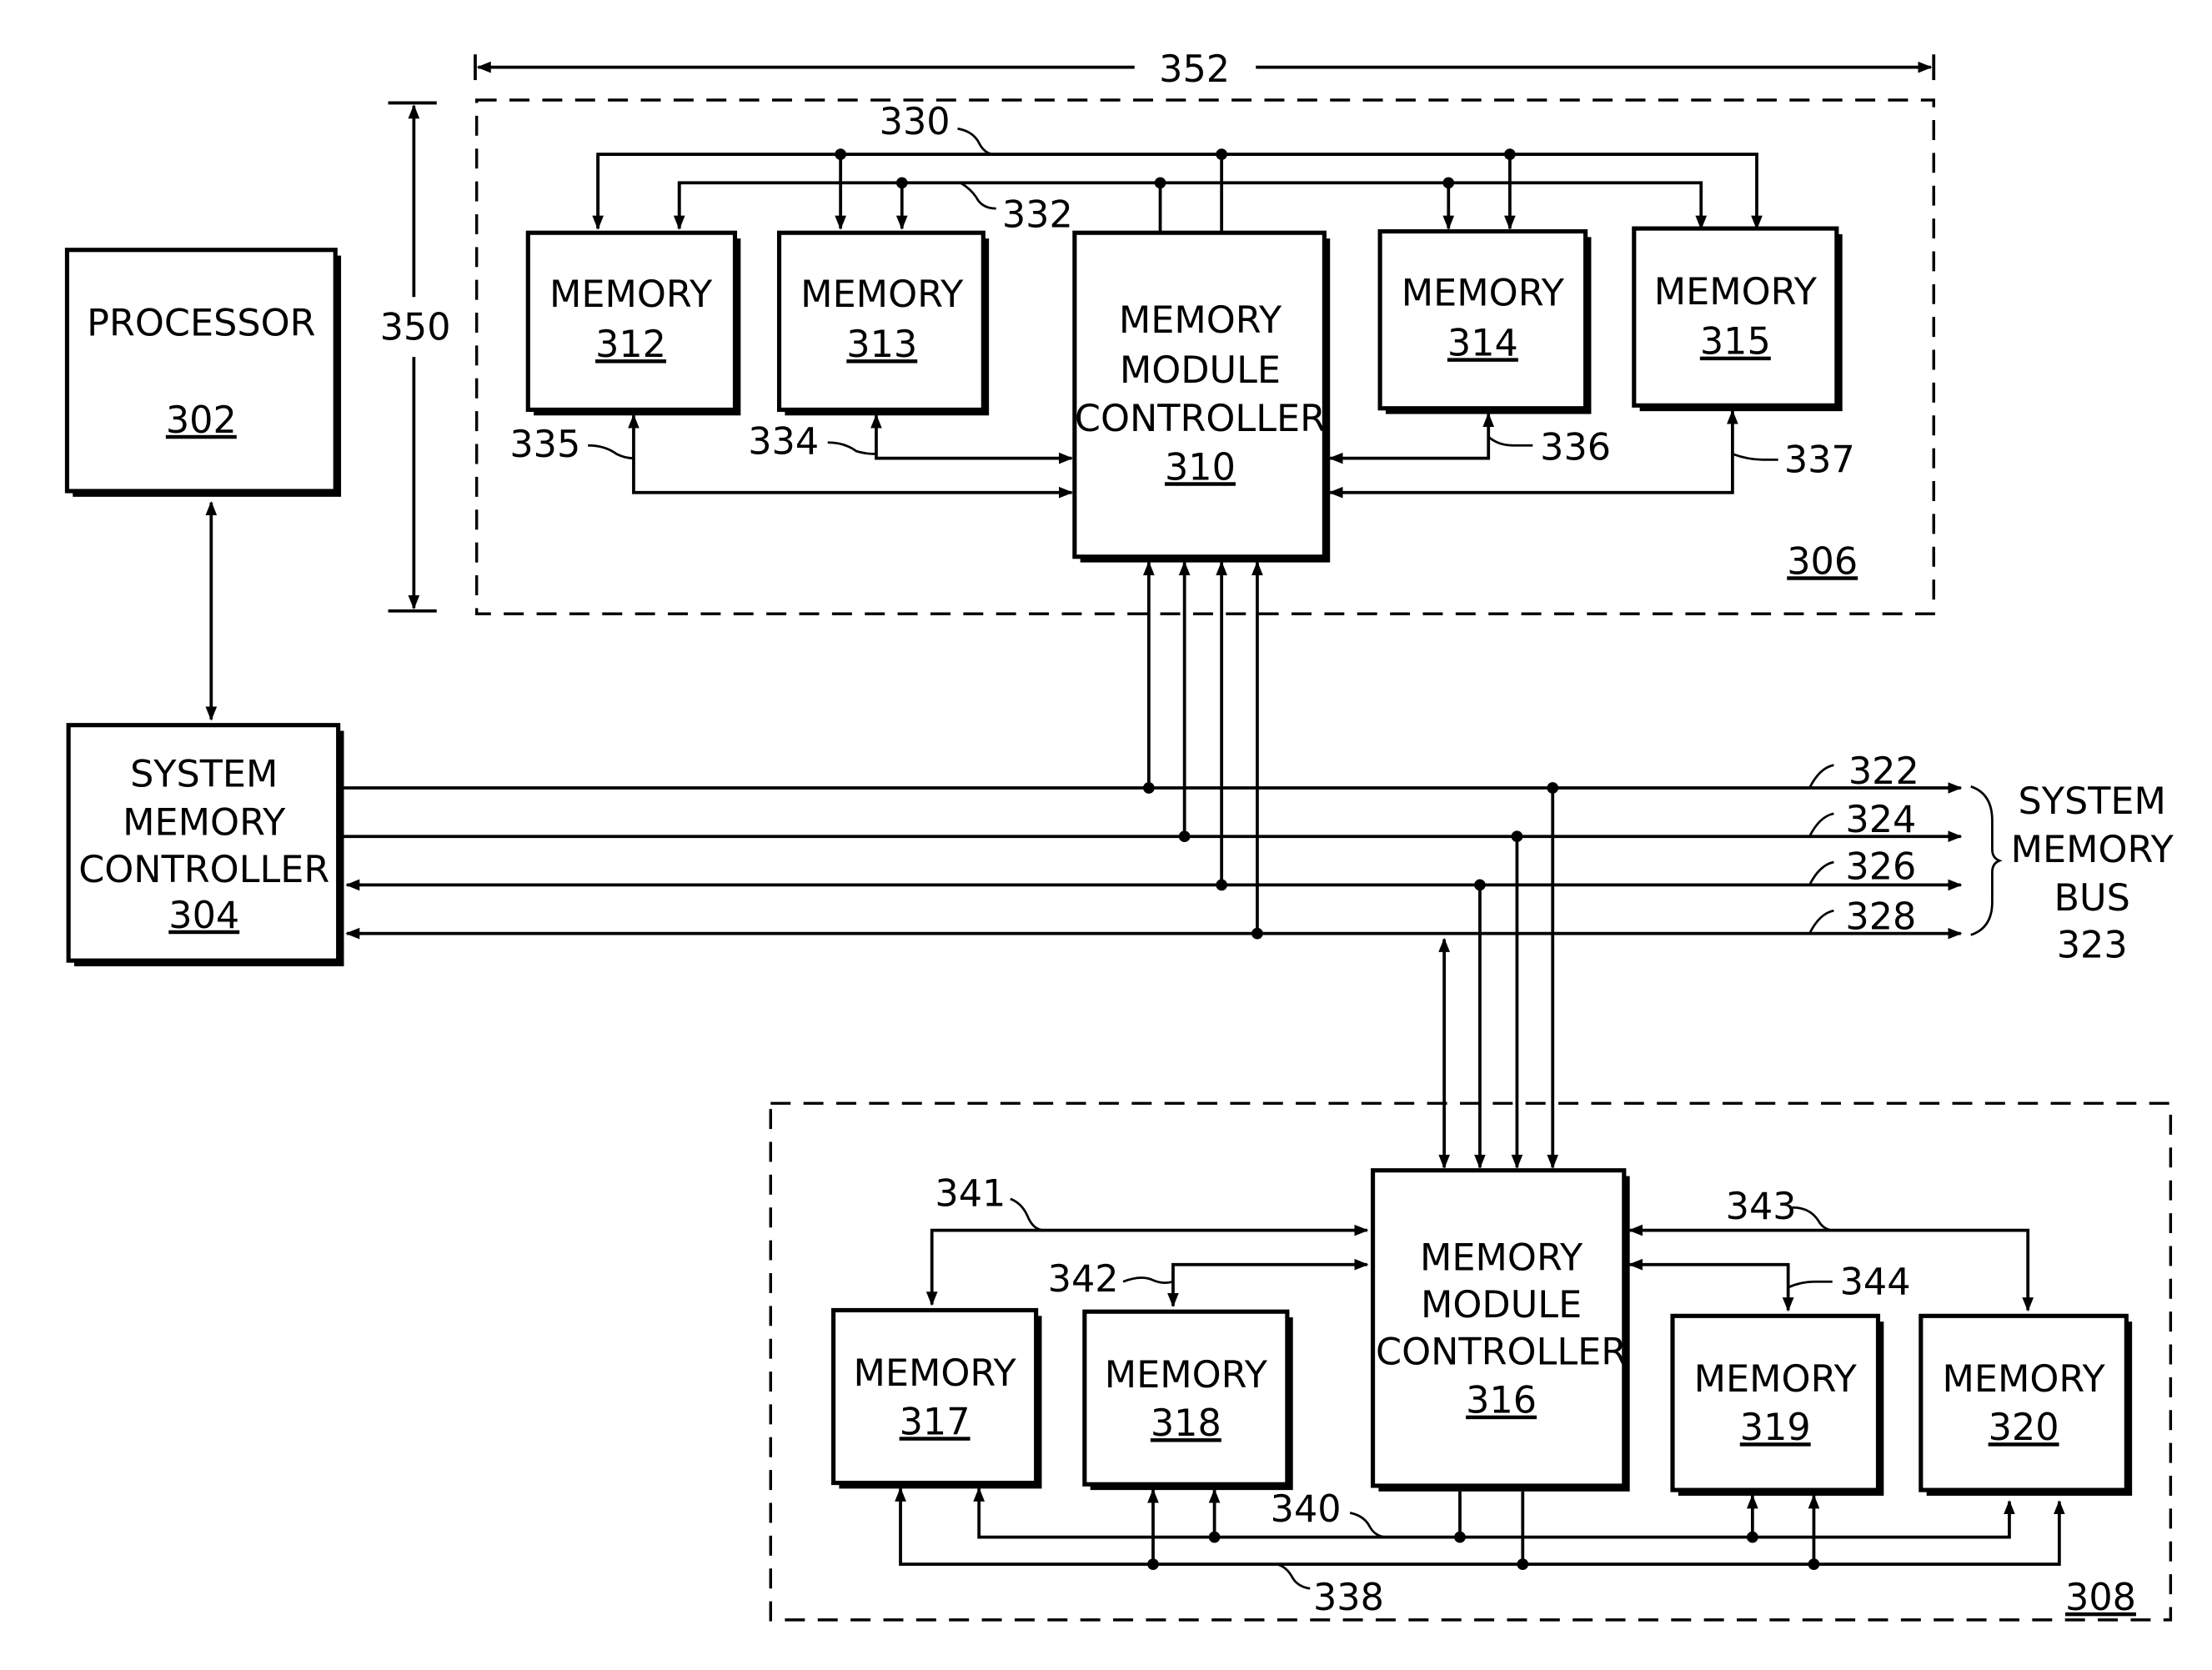 The height and width of the screenshot is (1670, 2212). What do you see at coordinates (915, 122) in the screenshot?
I see `ref-330: 330` at bounding box center [915, 122].